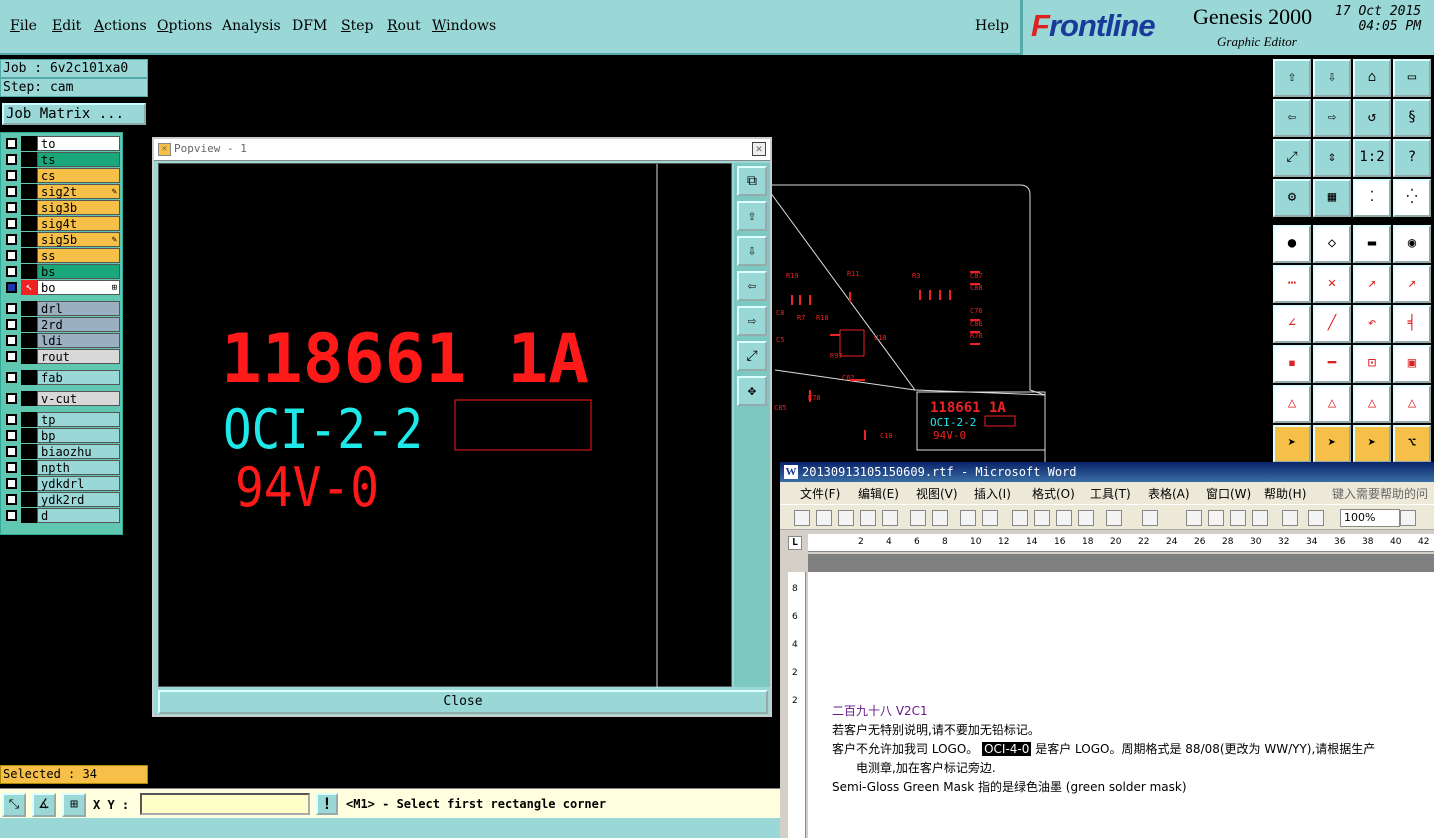 This screenshot has height=838, width=1434. What do you see at coordinates (1372, 284) in the screenshot?
I see `arrow-add-icon: ↗` at bounding box center [1372, 284].